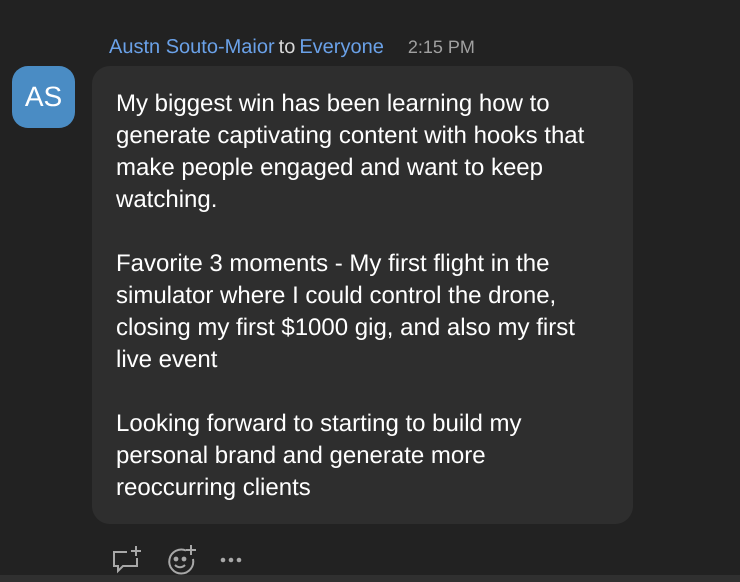  I want to click on reply-icon, so click(127, 560).